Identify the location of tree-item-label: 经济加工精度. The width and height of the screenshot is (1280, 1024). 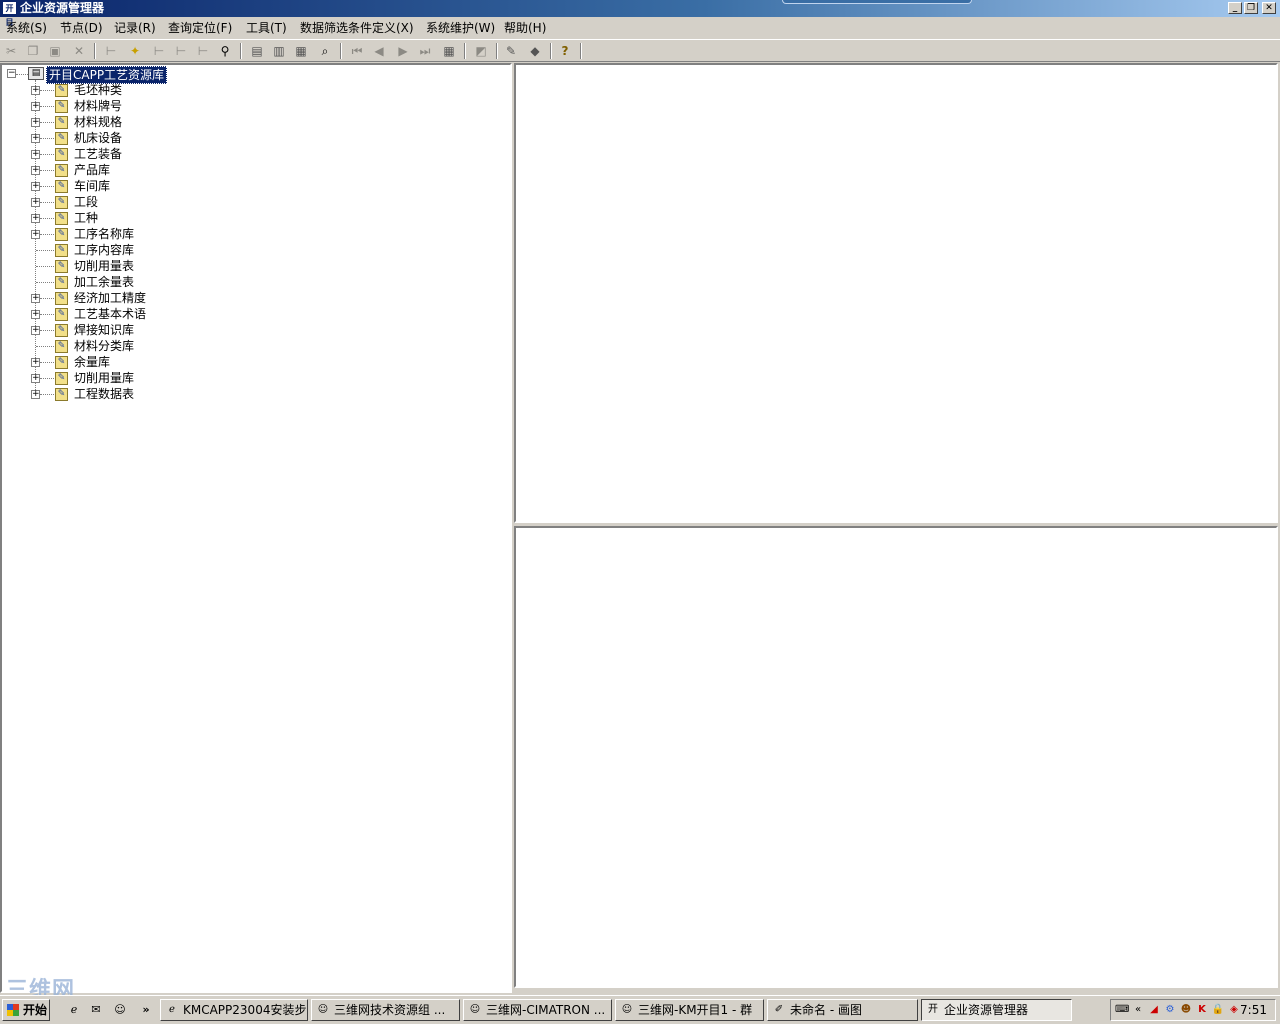
(110, 298).